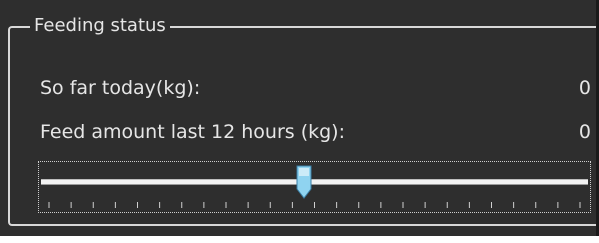 Image resolution: width=599 pixels, height=243 pixels. What do you see at coordinates (304, 182) in the screenshot?
I see `slider-thumb` at bounding box center [304, 182].